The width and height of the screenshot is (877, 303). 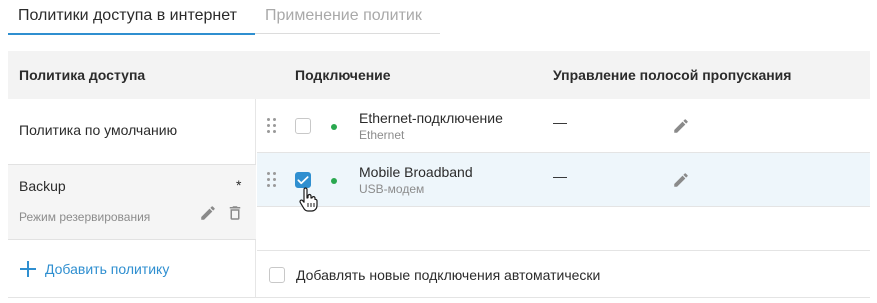 I want to click on tab-apply-policies: Применение политик, so click(x=343, y=16).